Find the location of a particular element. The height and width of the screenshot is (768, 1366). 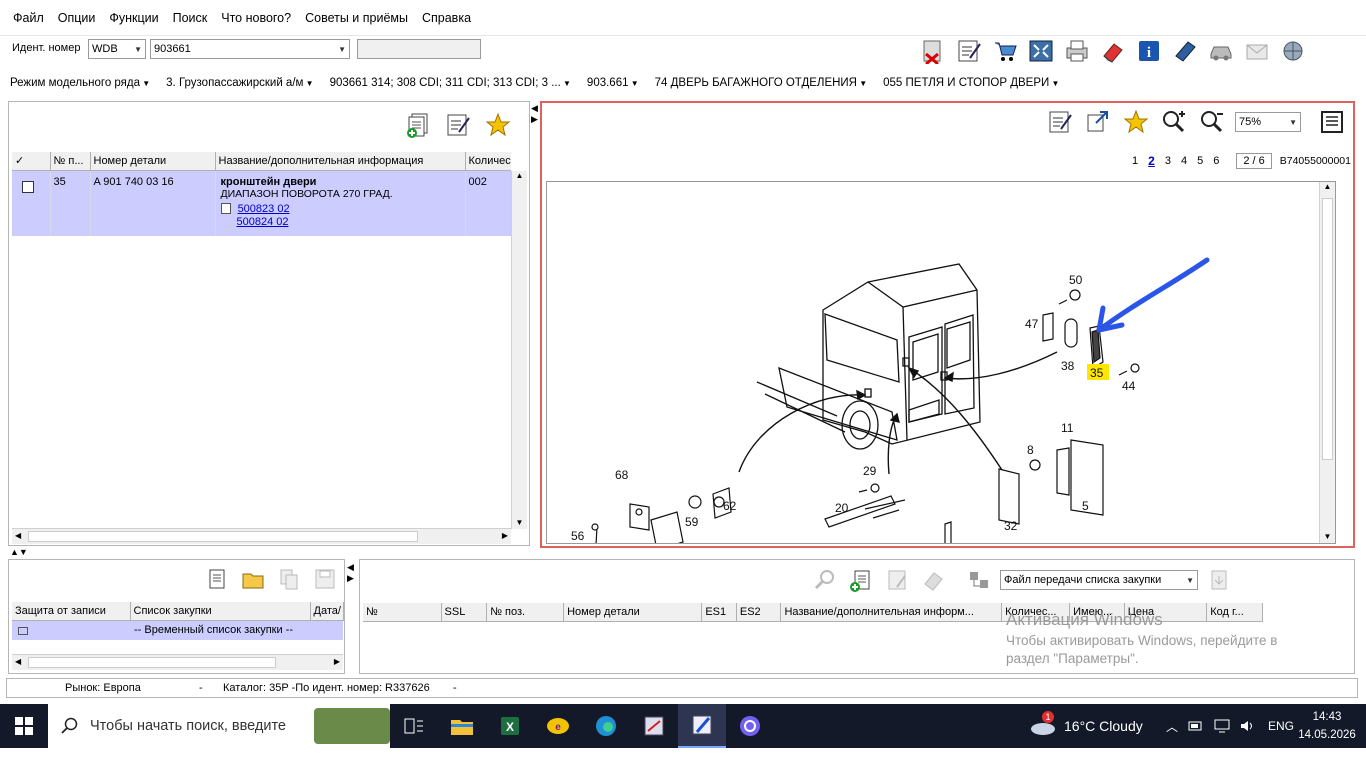

row-link: 500824 02 is located at coordinates (263, 222).